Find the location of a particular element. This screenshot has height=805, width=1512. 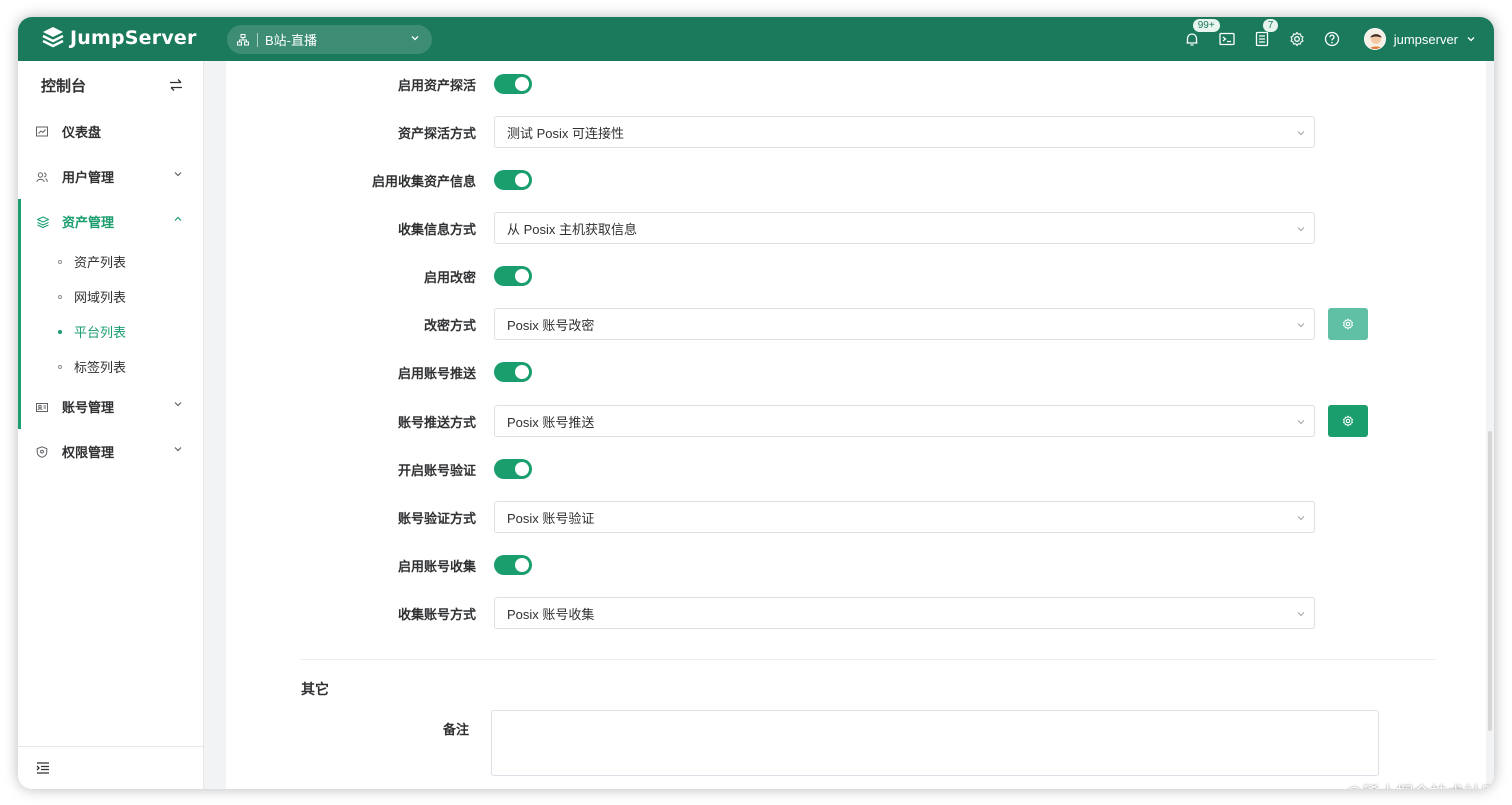

sidebar-subitem-platform-list: 平台列表 is located at coordinates (110, 331).